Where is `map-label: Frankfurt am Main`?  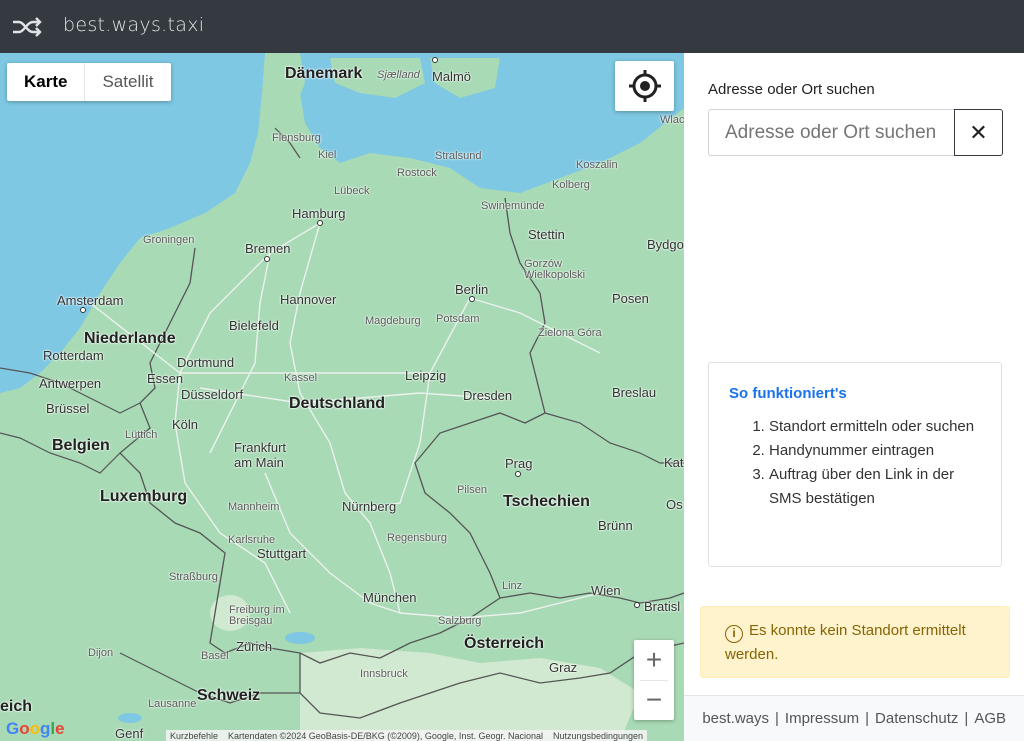 map-label: Frankfurt am Main is located at coordinates (260, 455).